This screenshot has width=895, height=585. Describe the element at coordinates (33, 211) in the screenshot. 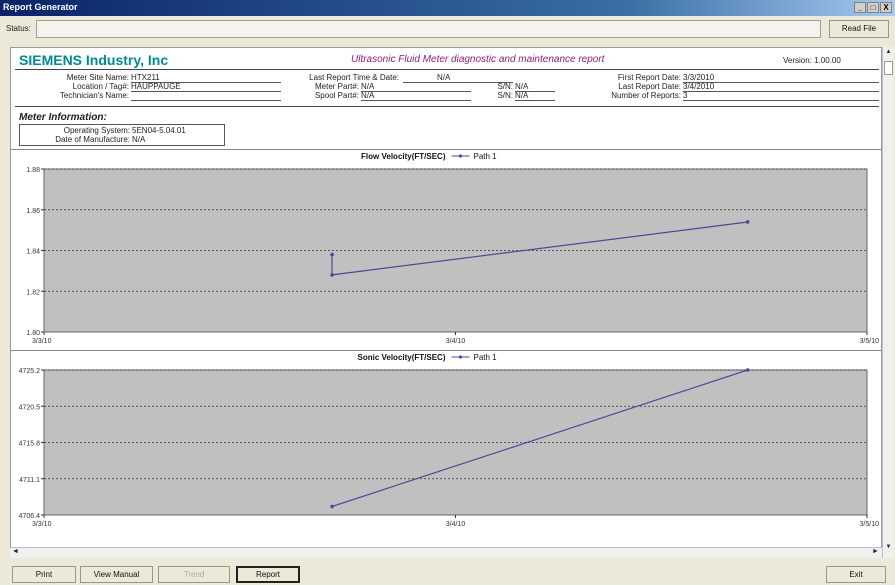

I see `y-tick-label: 1.86` at that location.